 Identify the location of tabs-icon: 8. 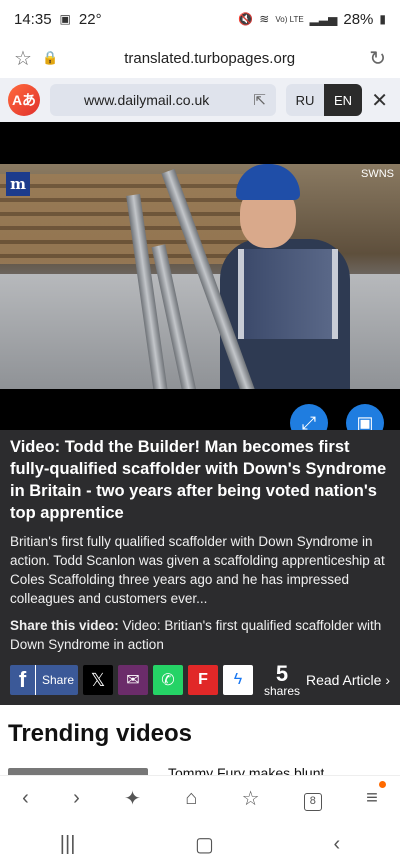
(312, 799).